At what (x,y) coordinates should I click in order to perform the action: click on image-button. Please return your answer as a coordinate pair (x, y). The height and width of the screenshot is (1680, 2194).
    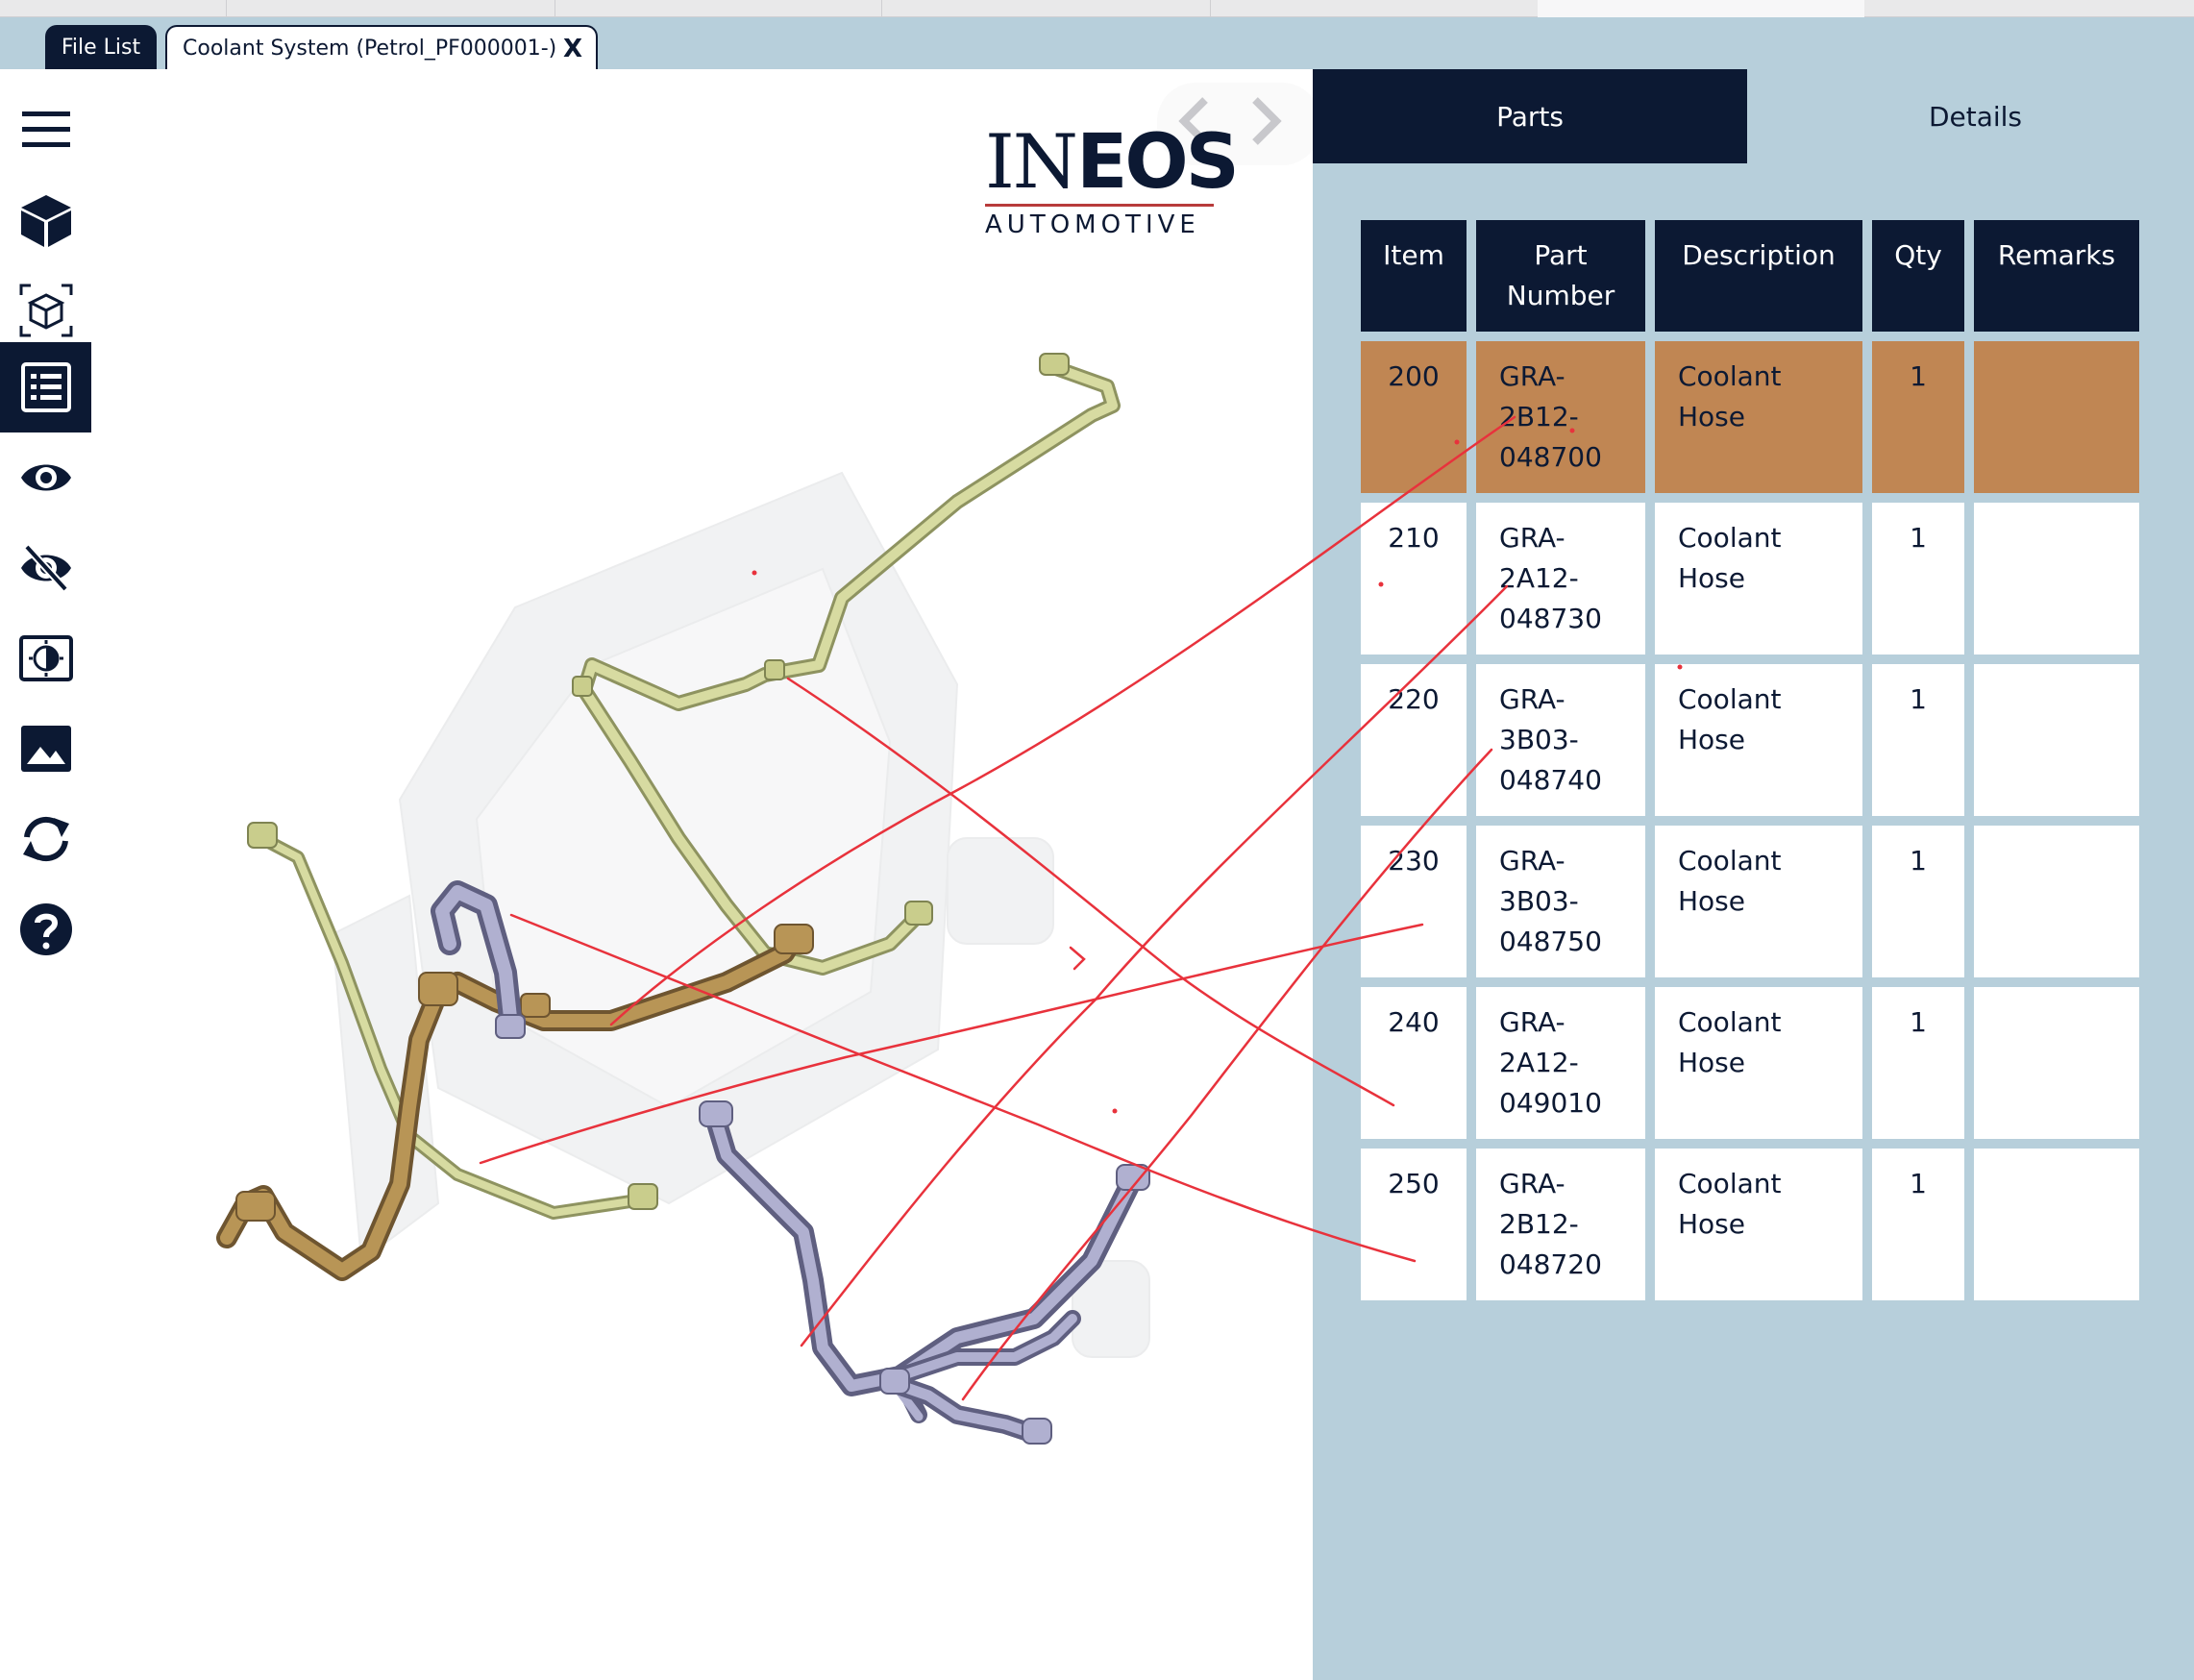
    Looking at the image, I should click on (45, 749).